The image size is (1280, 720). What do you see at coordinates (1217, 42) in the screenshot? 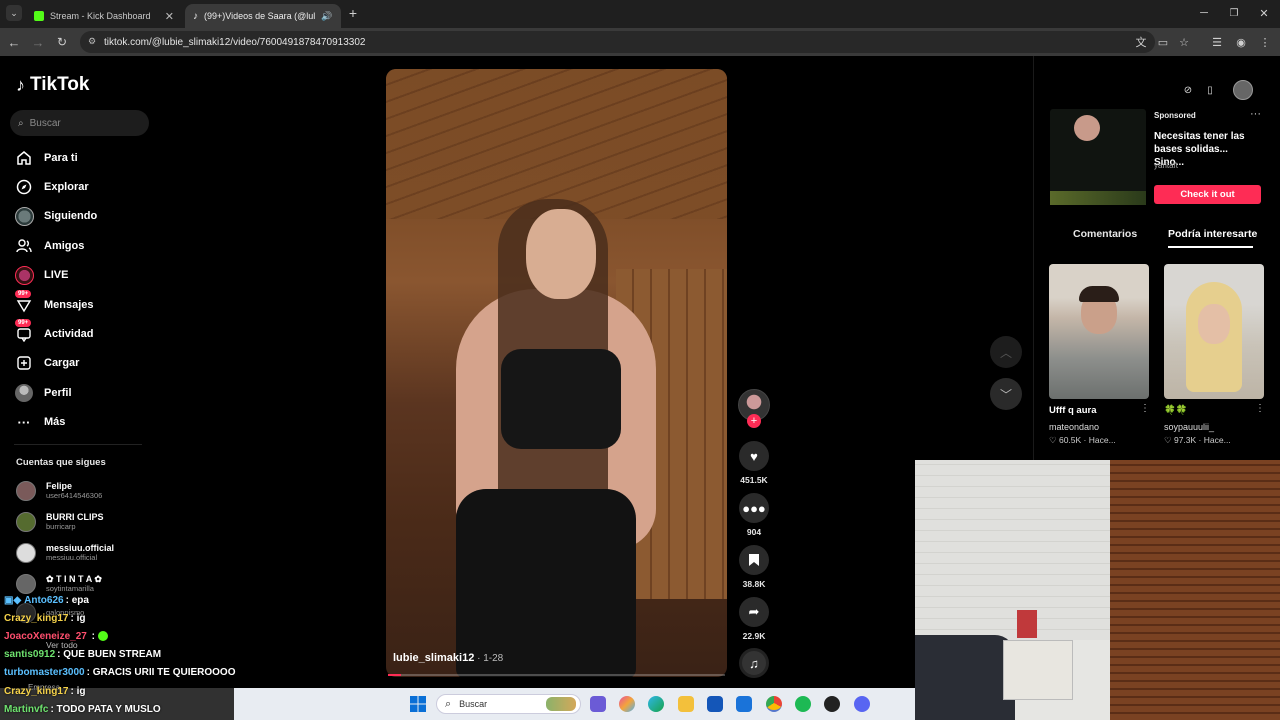
I see `reading-list-icon: ☰` at bounding box center [1217, 42].